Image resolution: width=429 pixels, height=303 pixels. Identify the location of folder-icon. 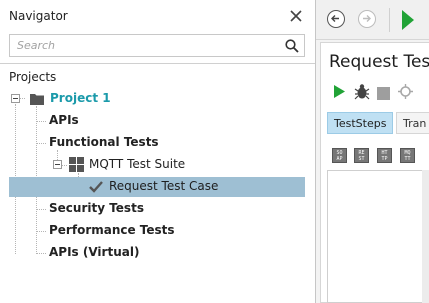
(37, 100).